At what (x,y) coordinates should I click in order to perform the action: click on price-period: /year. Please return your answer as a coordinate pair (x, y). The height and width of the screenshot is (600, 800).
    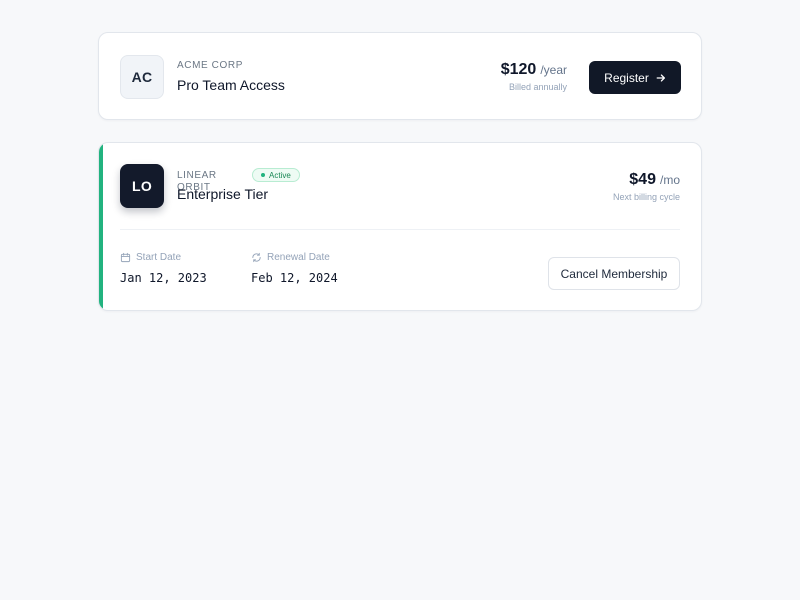
    Looking at the image, I should click on (553, 70).